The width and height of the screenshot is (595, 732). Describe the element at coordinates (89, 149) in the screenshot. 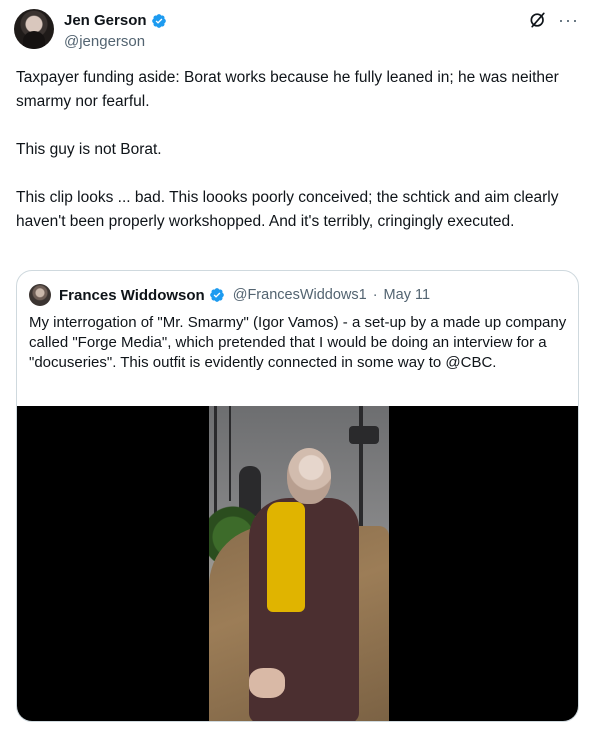

I see `tweet-paragraph: This guy is not Borat.` at that location.